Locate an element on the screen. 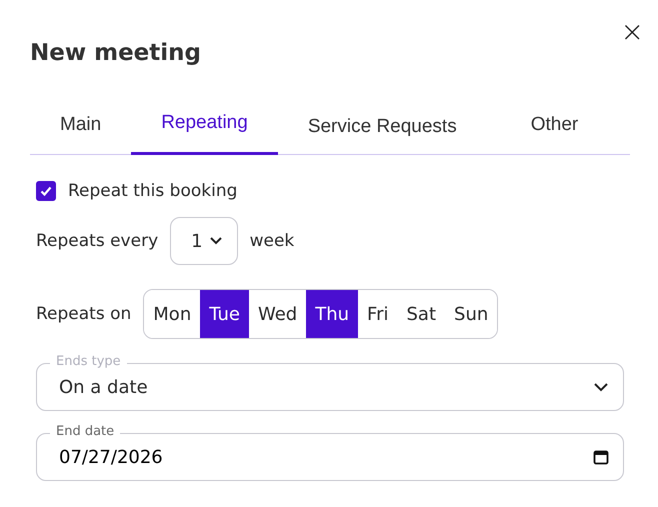 Image resolution: width=658 pixels, height=507 pixels. interval-select: 1 is located at coordinates (204, 241).